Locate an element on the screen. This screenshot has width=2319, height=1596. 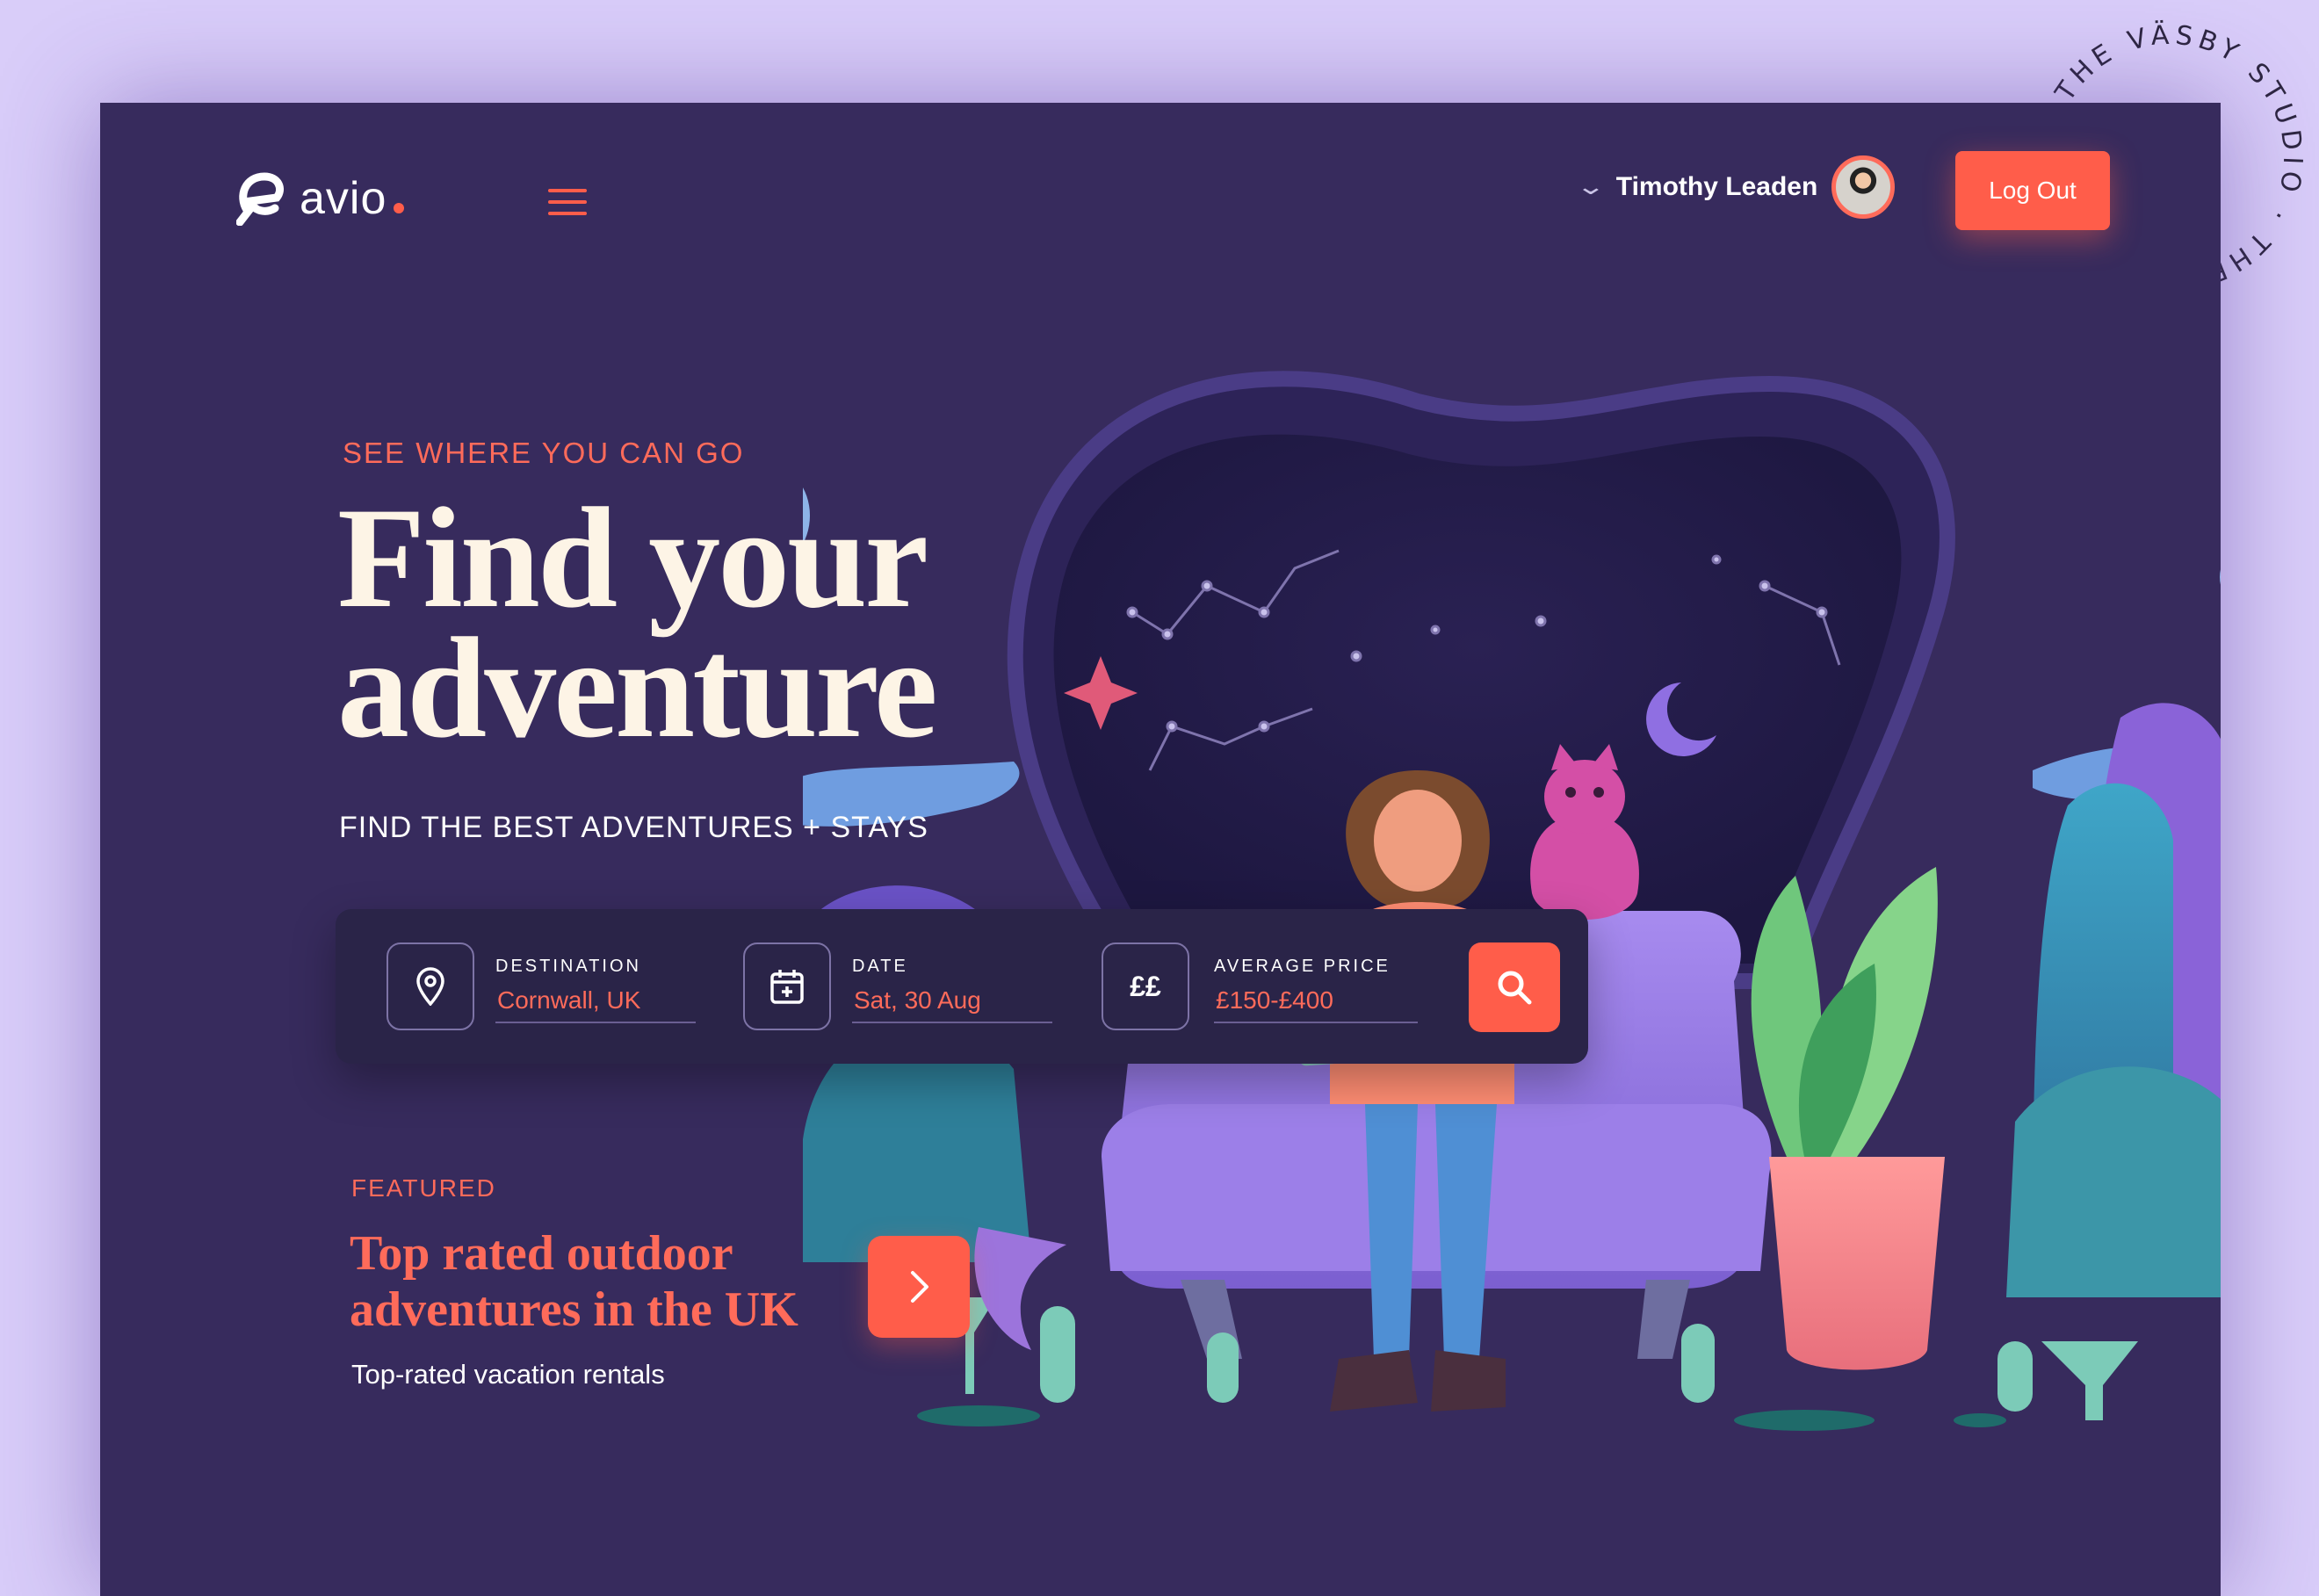
featured-eyebrow: FEATURED is located at coordinates (424, 1188).